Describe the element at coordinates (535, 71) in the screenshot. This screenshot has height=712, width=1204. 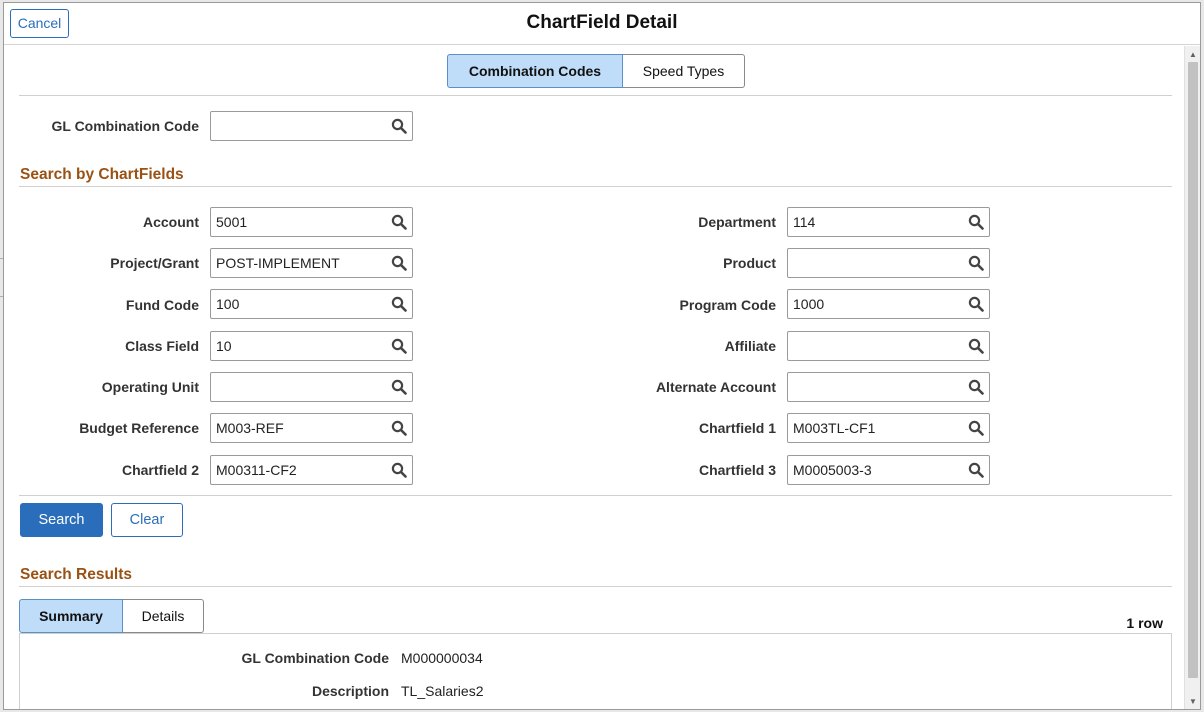
I see `tab-combination-codes: Combination Codes` at that location.